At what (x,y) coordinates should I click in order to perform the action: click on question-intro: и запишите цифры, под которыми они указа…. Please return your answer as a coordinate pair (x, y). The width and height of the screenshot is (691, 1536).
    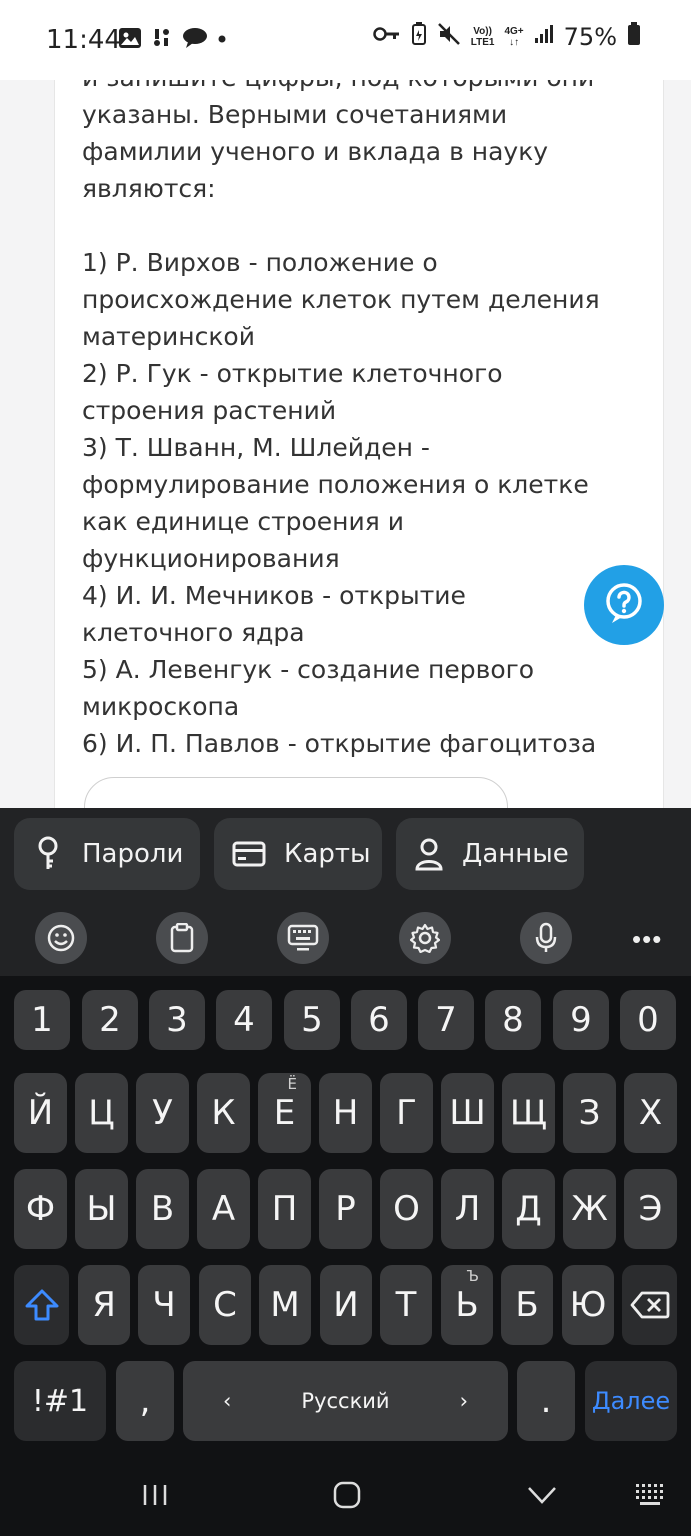
    Looking at the image, I should click on (338, 141).